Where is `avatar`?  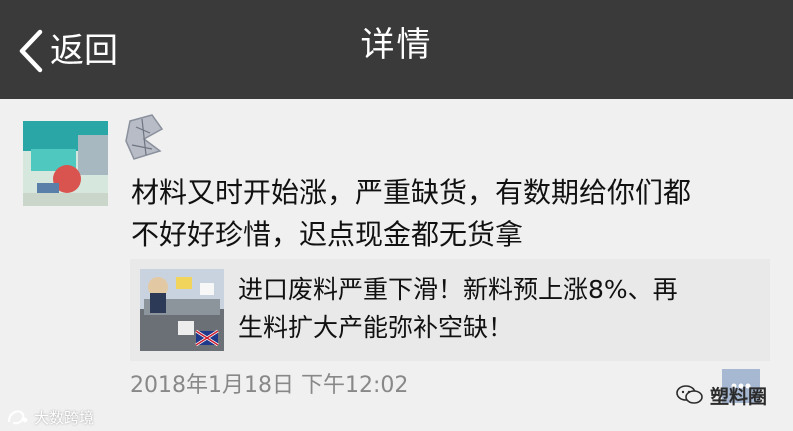
avatar is located at coordinates (65, 163).